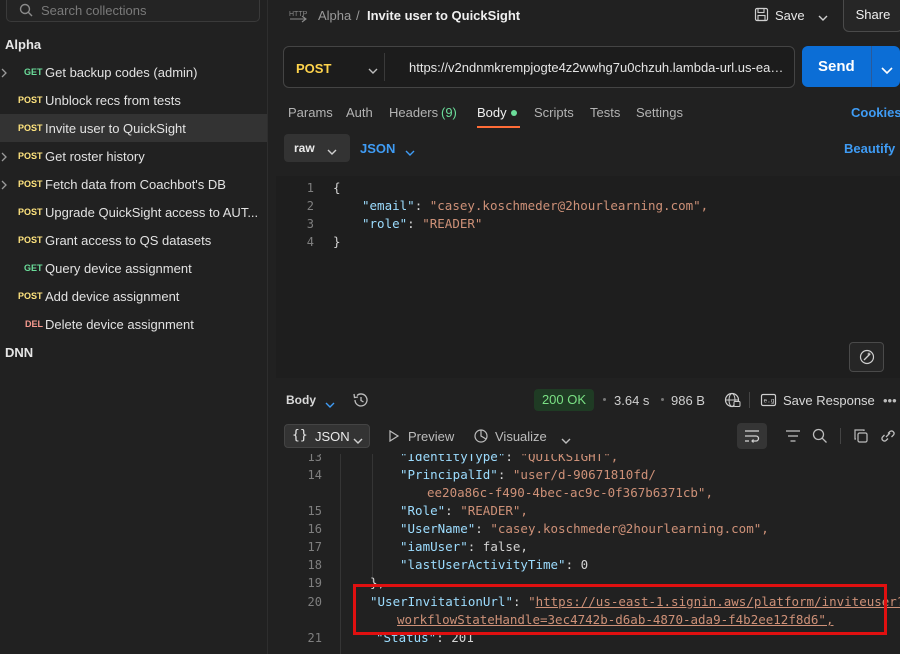 The height and width of the screenshot is (654, 900). What do you see at coordinates (133, 268) in the screenshot?
I see `sidebar-item-query-device: GET Query device assignment` at bounding box center [133, 268].